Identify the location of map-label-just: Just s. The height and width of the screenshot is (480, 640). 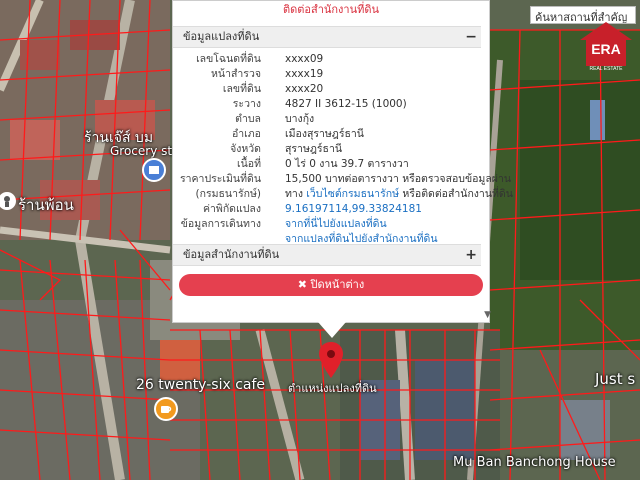
(615, 379).